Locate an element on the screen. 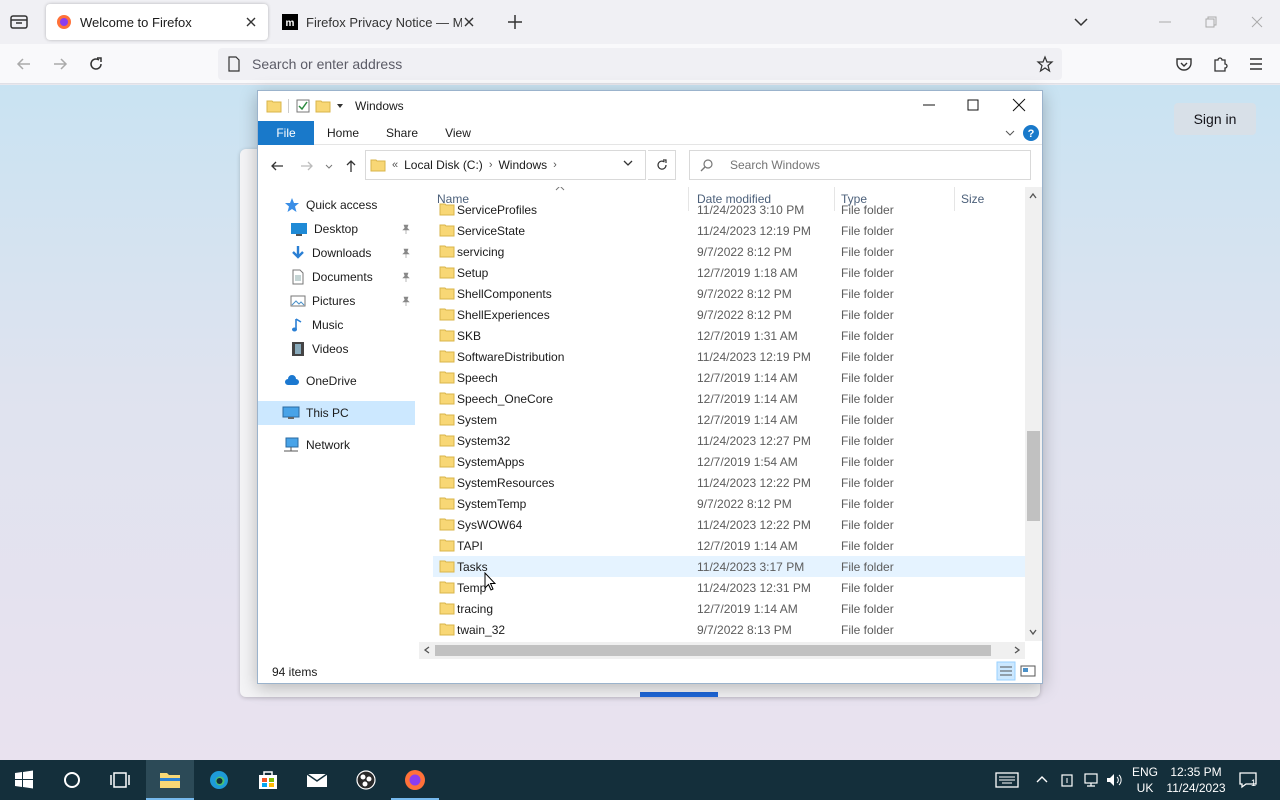  nav-music: Music is located at coordinates (336, 325).